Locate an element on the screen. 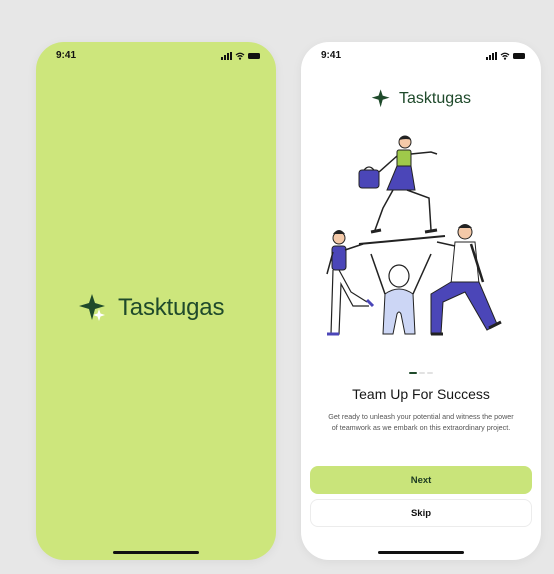 The width and height of the screenshot is (554, 574). pagination-dots is located at coordinates (421, 373).